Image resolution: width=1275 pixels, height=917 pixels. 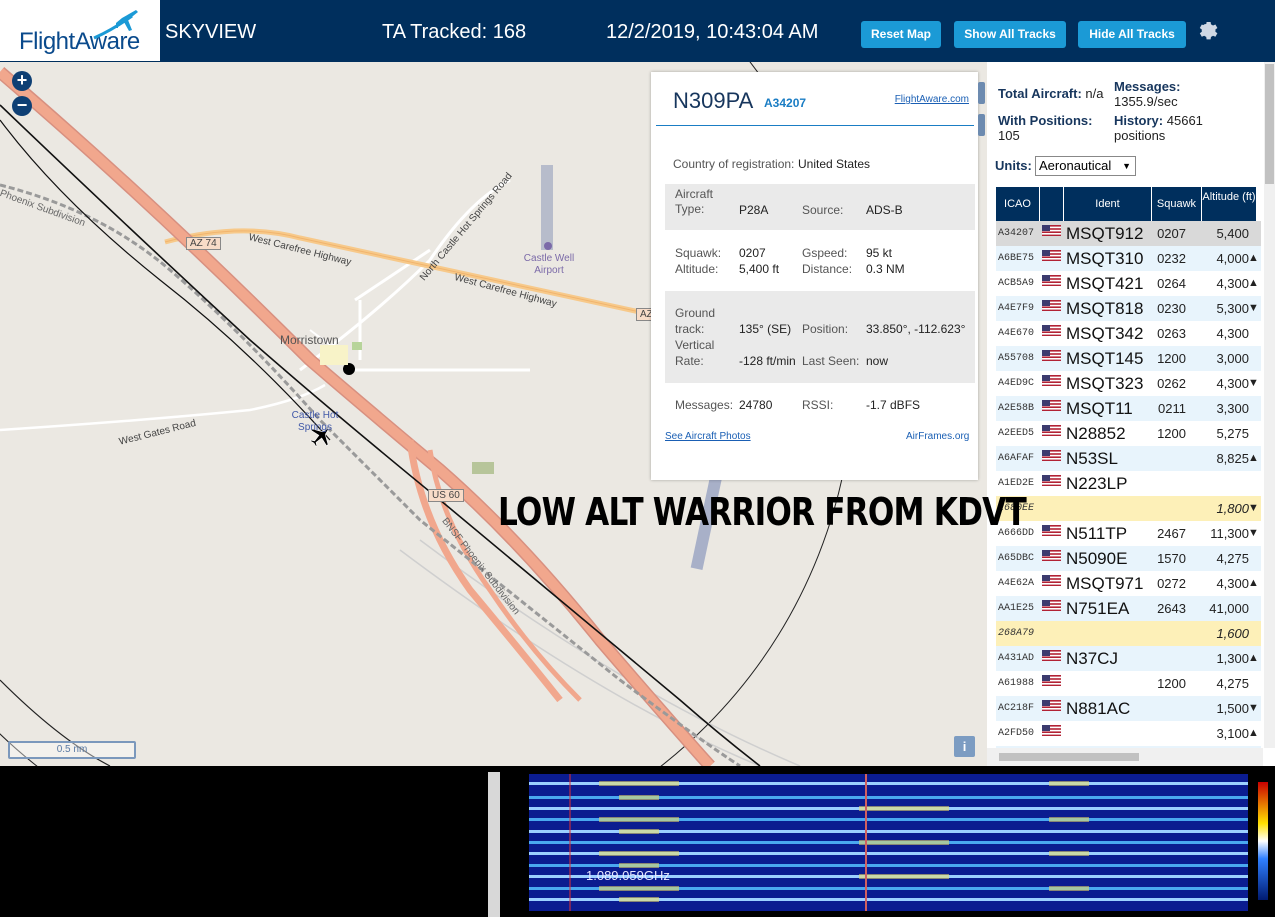 What do you see at coordinates (1128, 283) in the screenshot?
I see `table-row: ACB5A9 MSQT421 0264 4,300 ▲` at bounding box center [1128, 283].